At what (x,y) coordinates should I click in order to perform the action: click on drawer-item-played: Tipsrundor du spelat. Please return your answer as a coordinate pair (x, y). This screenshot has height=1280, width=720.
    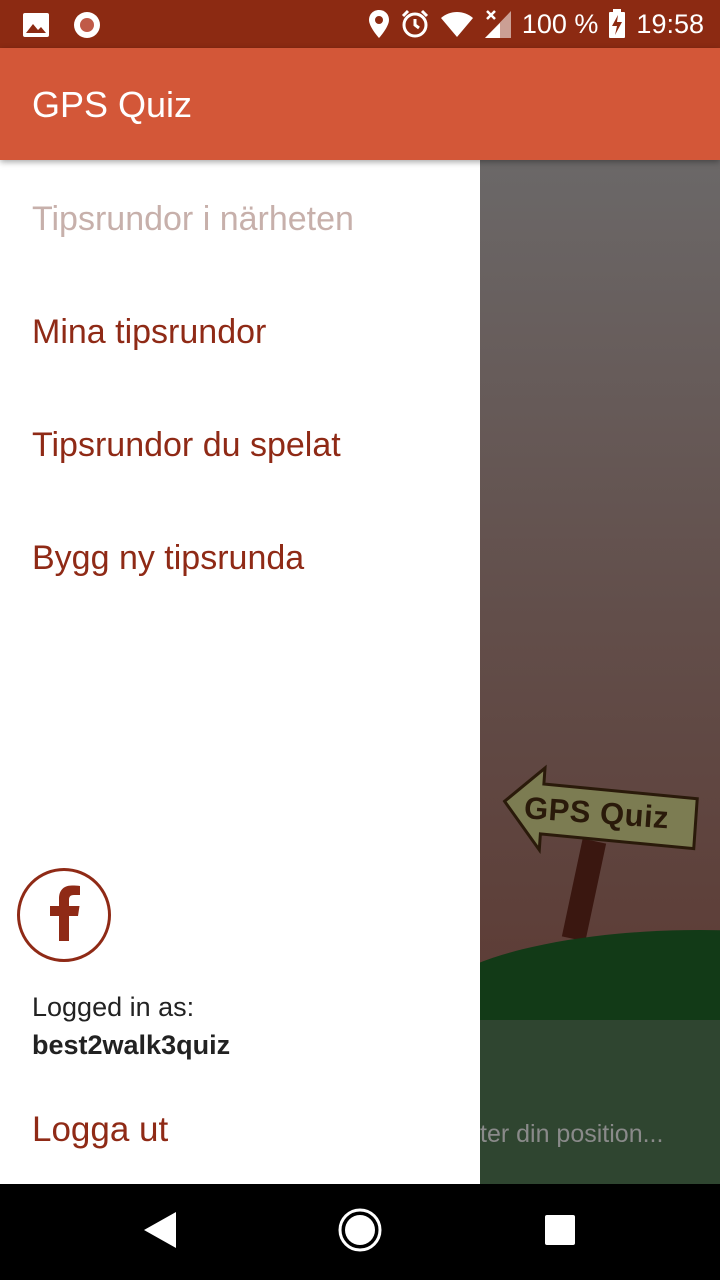
    Looking at the image, I should click on (186, 445).